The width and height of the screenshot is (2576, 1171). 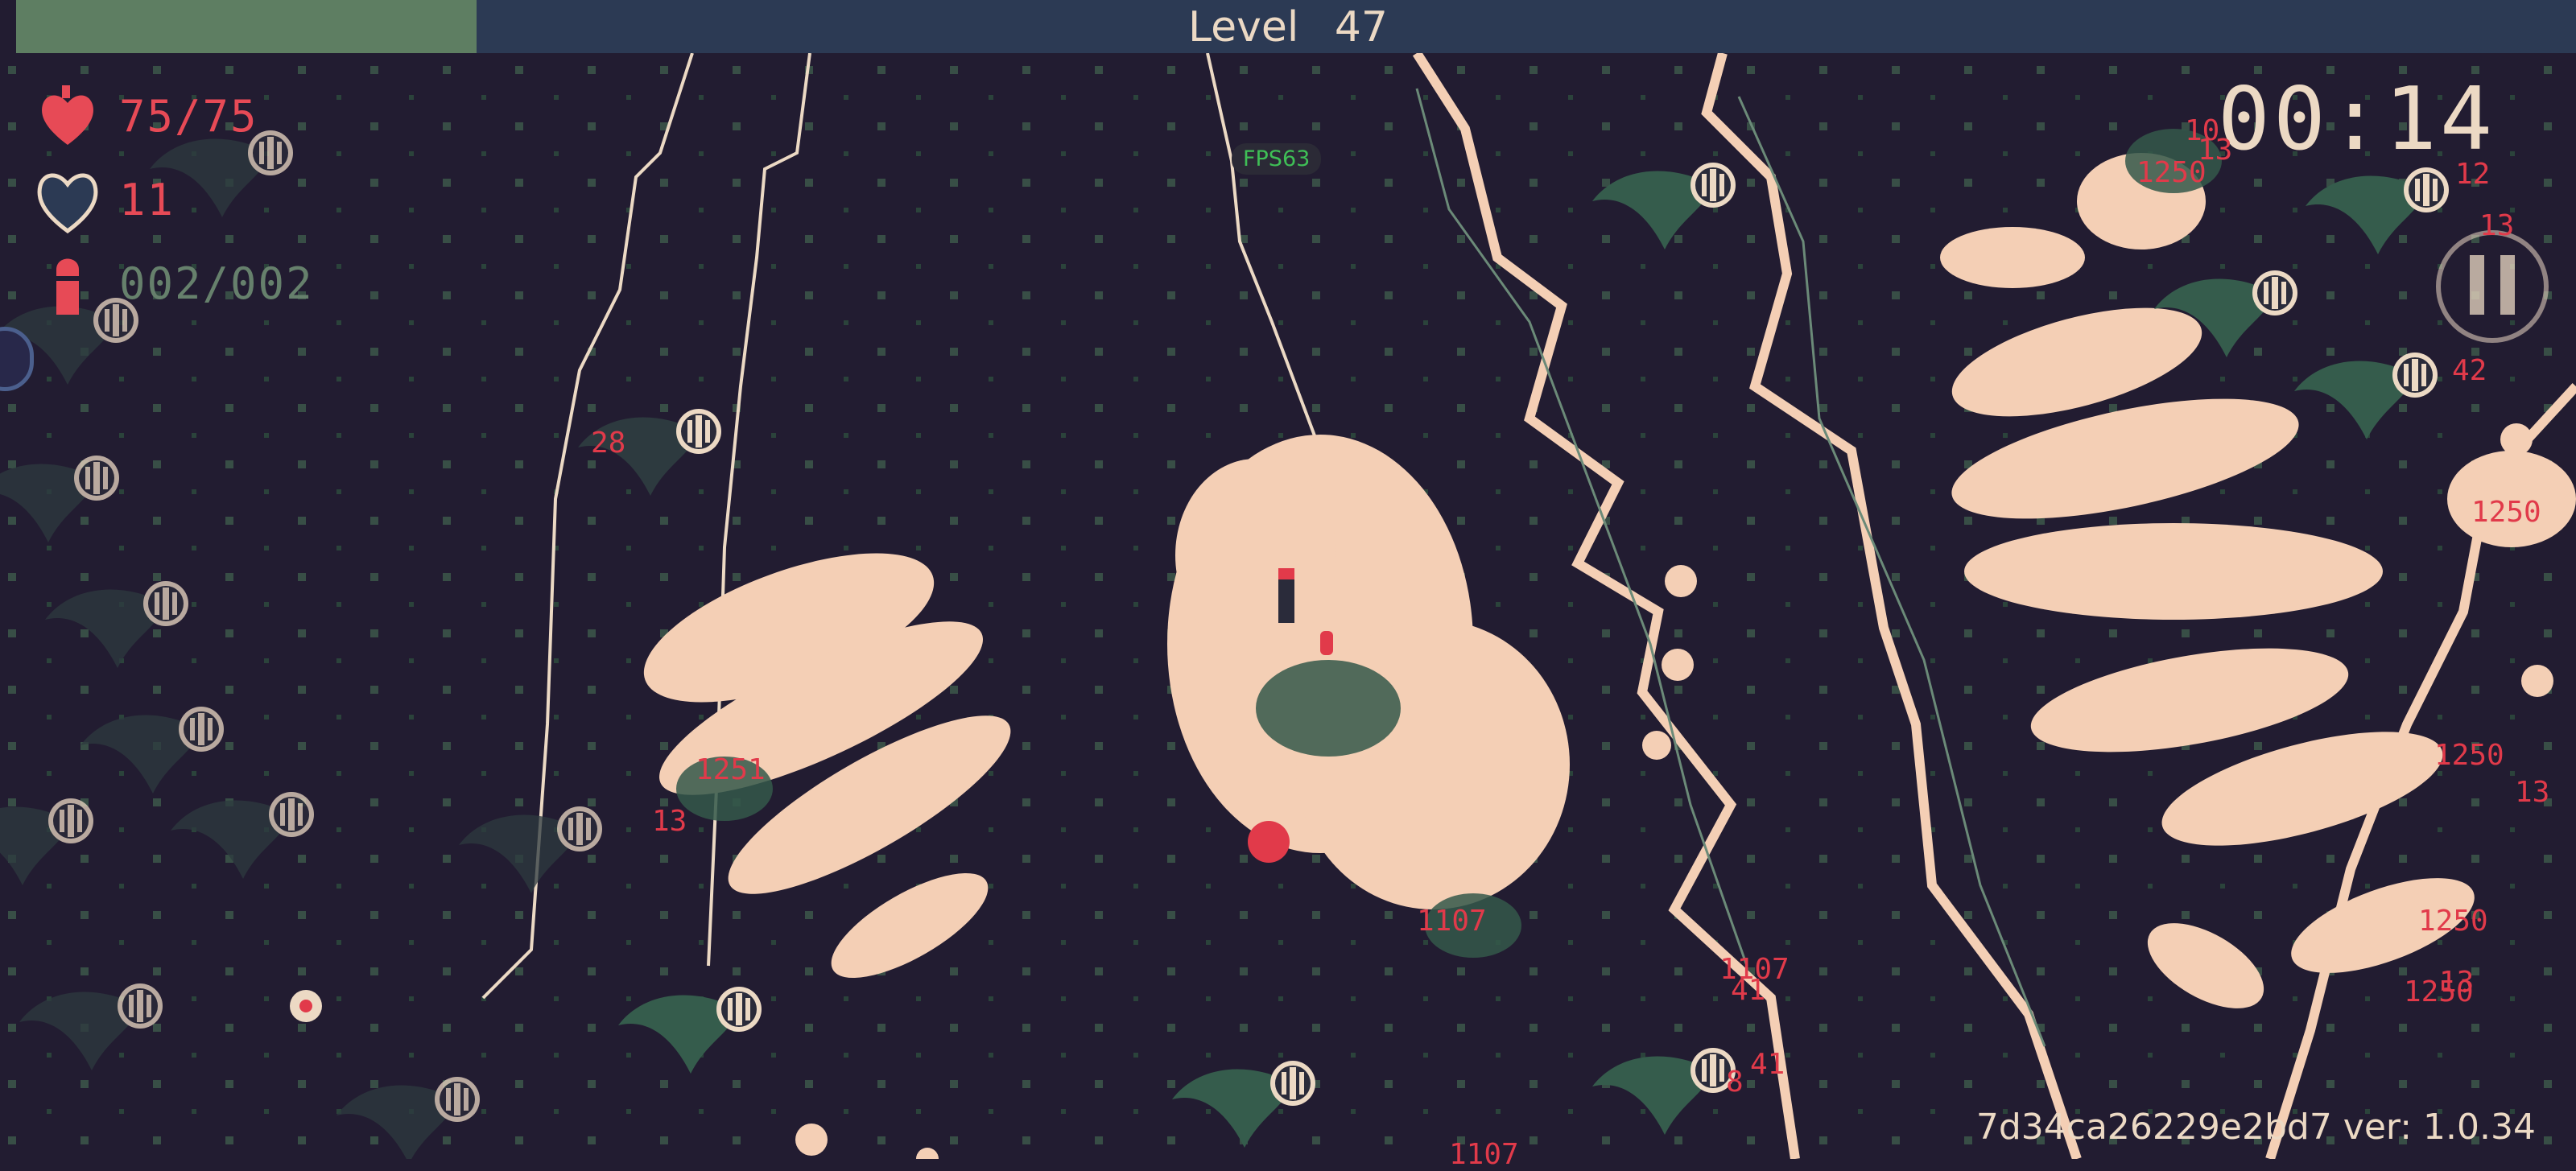 What do you see at coordinates (67, 283) in the screenshot?
I see `bullet-icon` at bounding box center [67, 283].